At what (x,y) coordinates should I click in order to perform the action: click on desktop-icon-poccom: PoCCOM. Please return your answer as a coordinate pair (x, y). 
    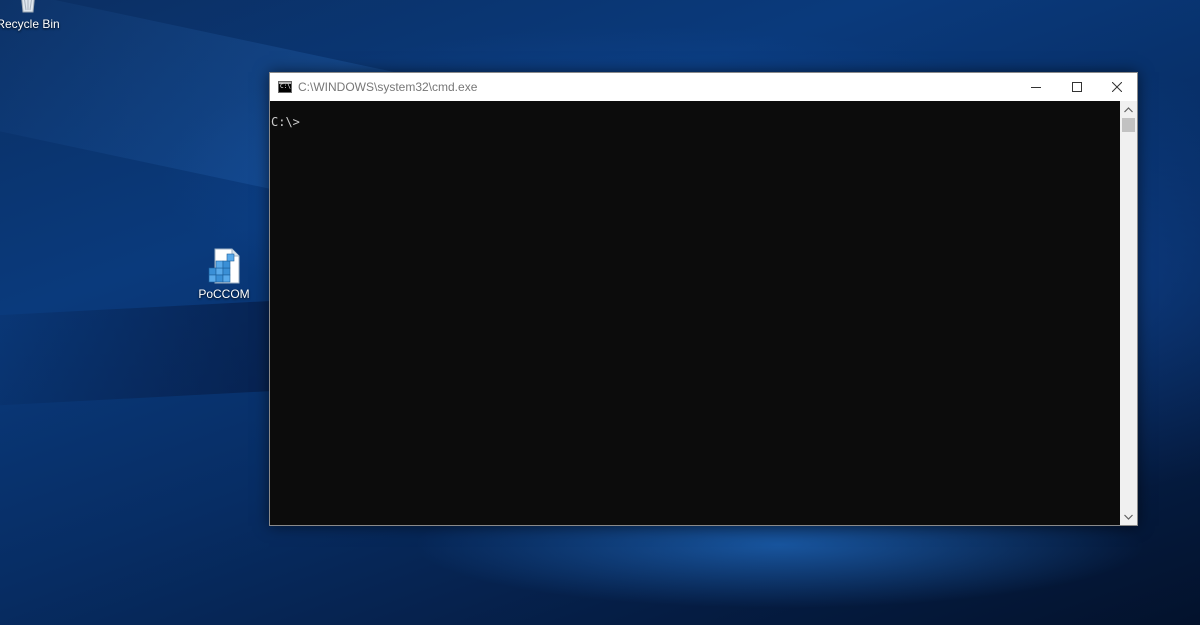
    Looking at the image, I should click on (224, 274).